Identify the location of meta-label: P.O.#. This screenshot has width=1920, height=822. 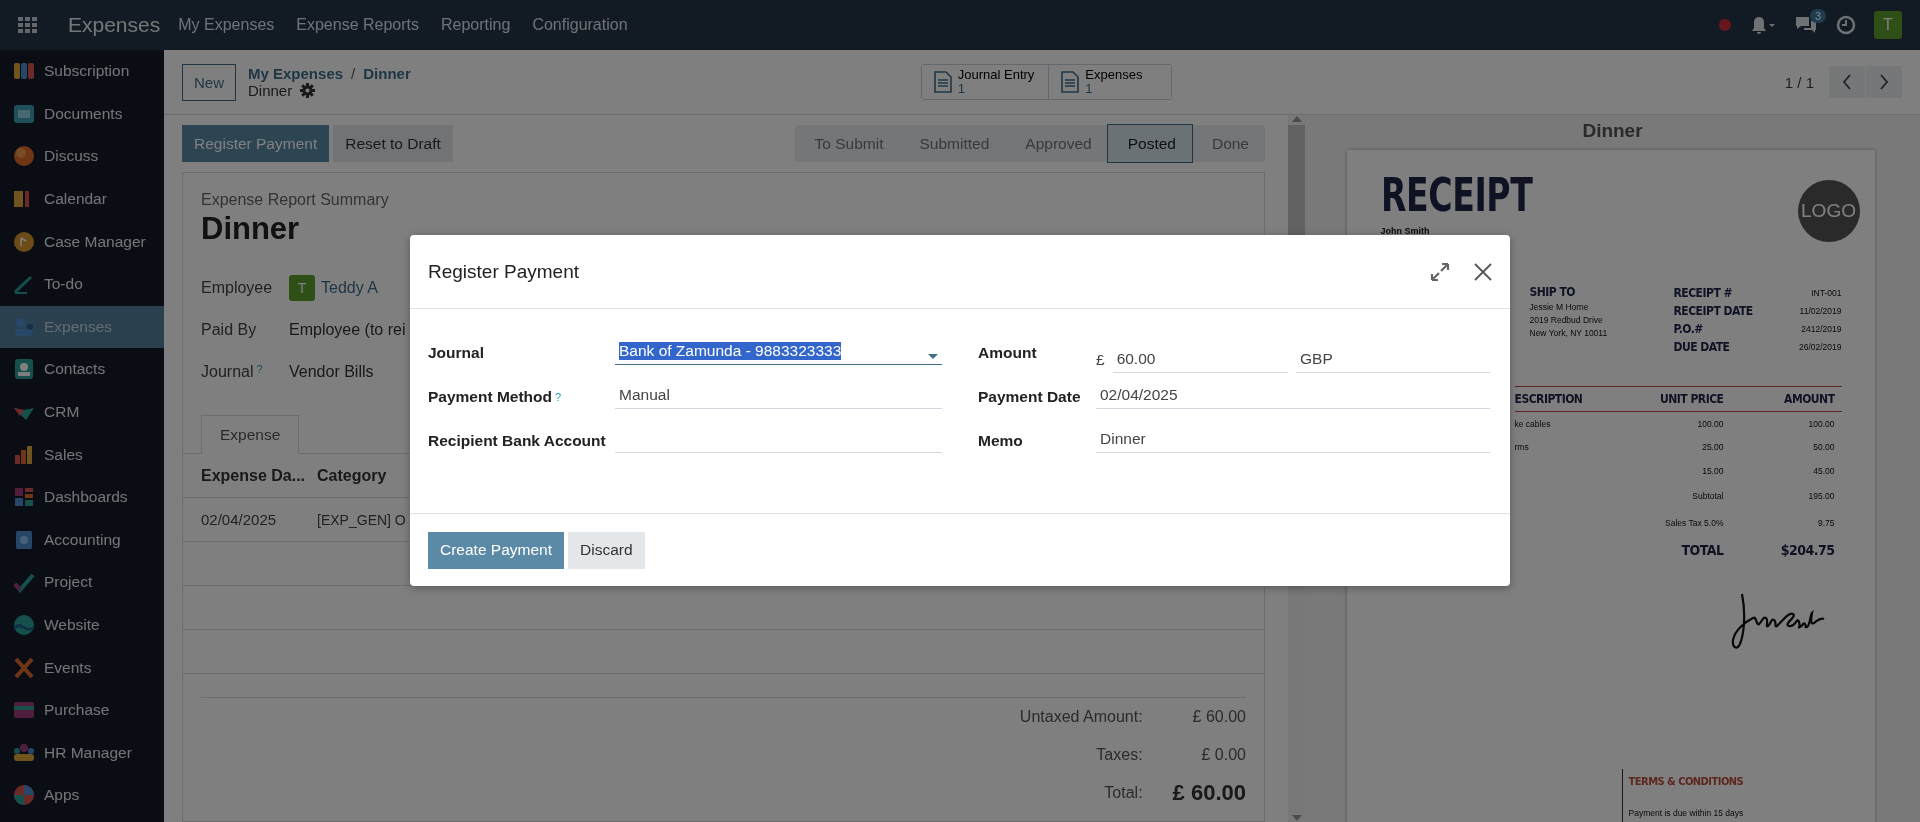
(1688, 329).